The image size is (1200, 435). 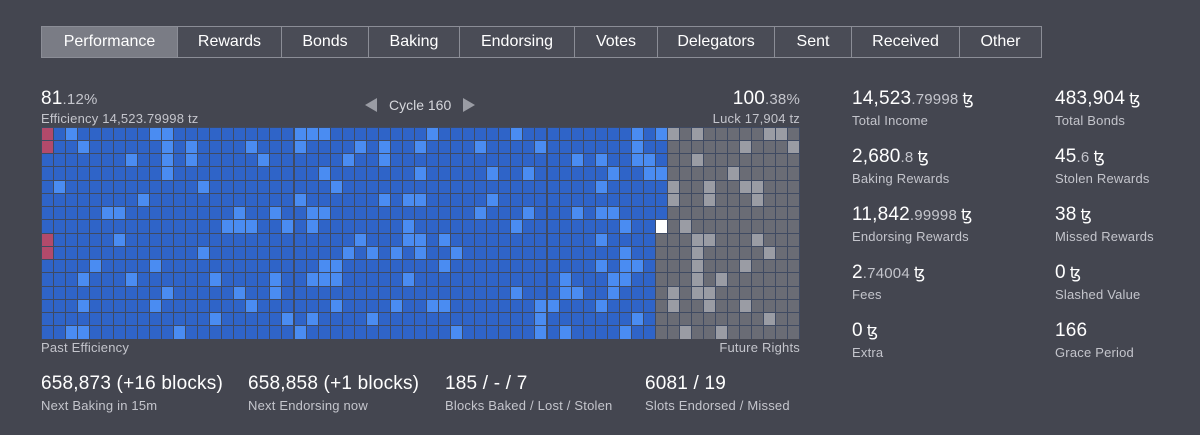 What do you see at coordinates (616, 42) in the screenshot?
I see `tab-votes: Votes` at bounding box center [616, 42].